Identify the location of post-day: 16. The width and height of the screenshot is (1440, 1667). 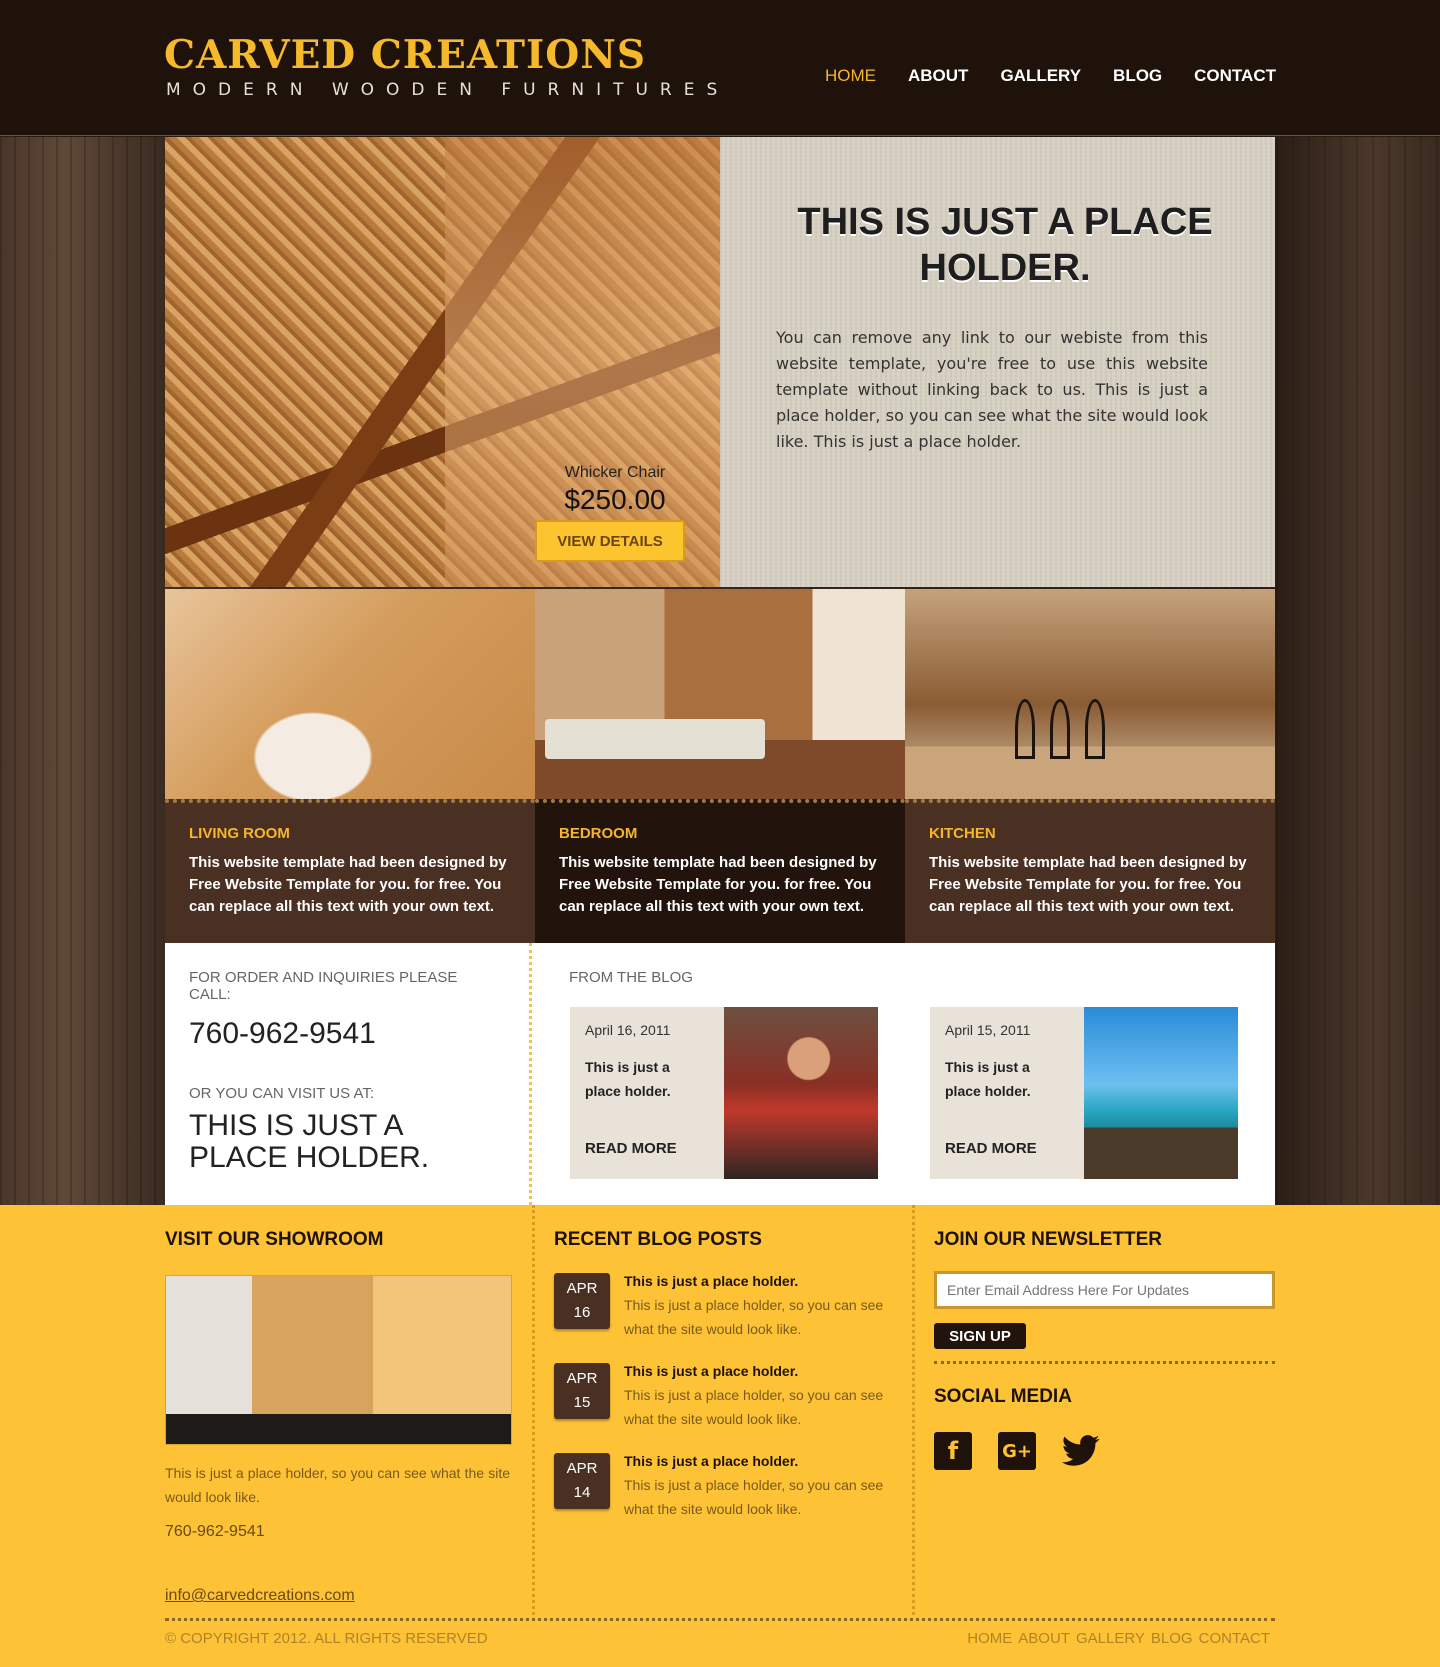
(582, 1312).